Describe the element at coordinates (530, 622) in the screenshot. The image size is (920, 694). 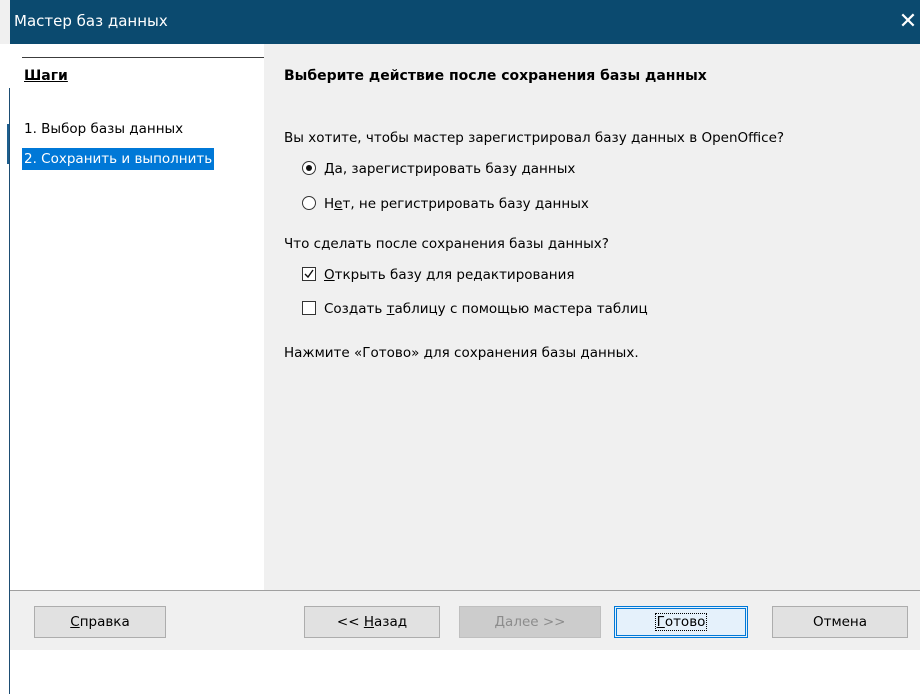
I see `next-button: Далее >>` at that location.